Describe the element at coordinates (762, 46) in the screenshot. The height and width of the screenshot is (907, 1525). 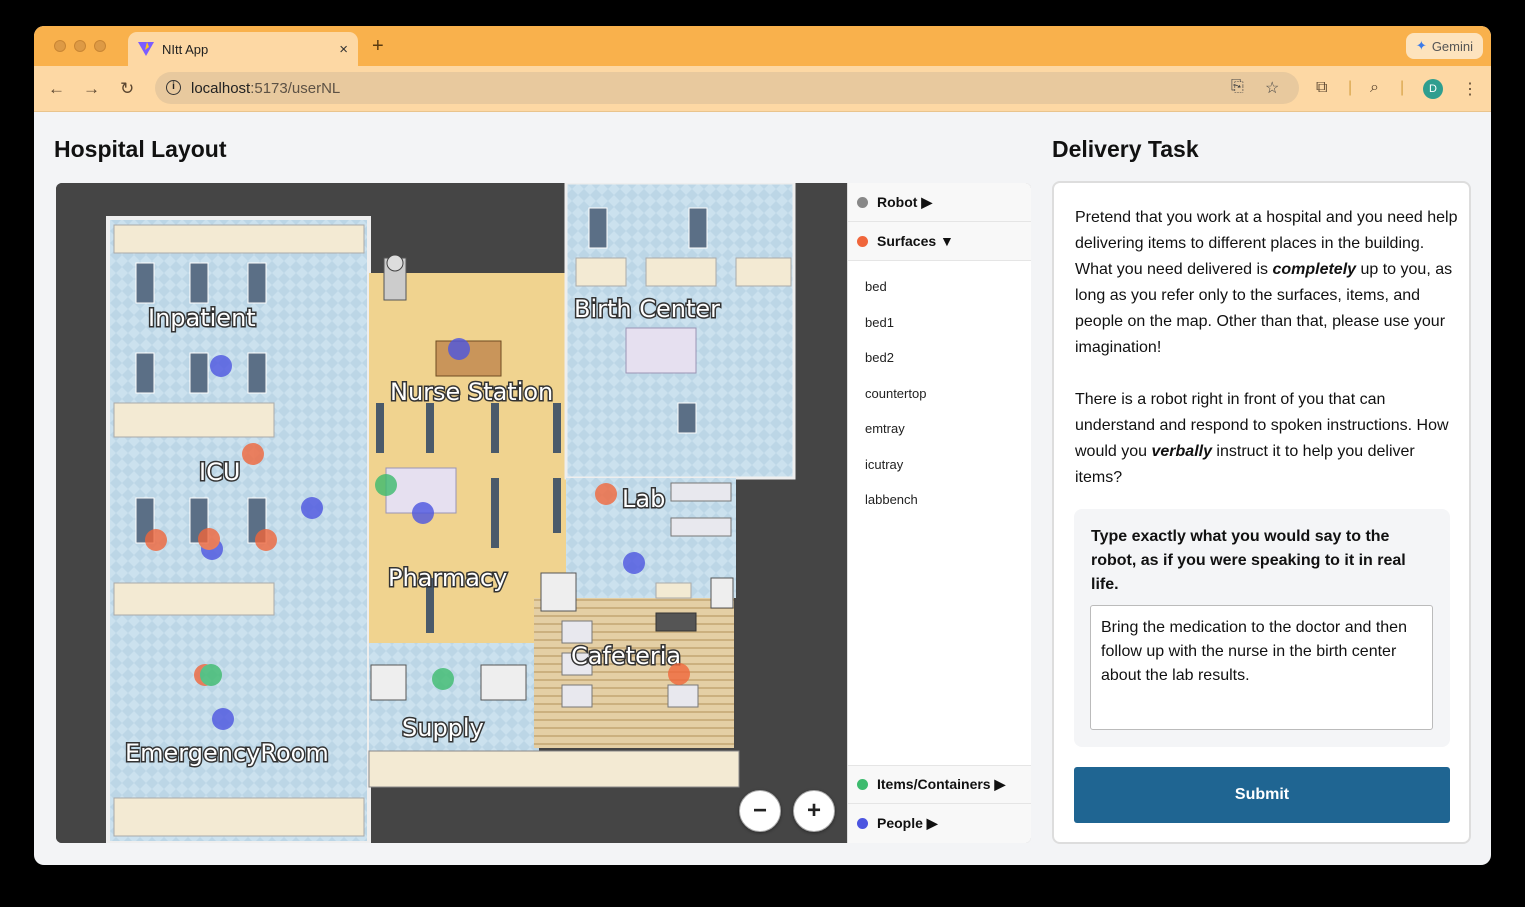
I see `tab-bar: NItt App × + ✦ Gemini` at that location.